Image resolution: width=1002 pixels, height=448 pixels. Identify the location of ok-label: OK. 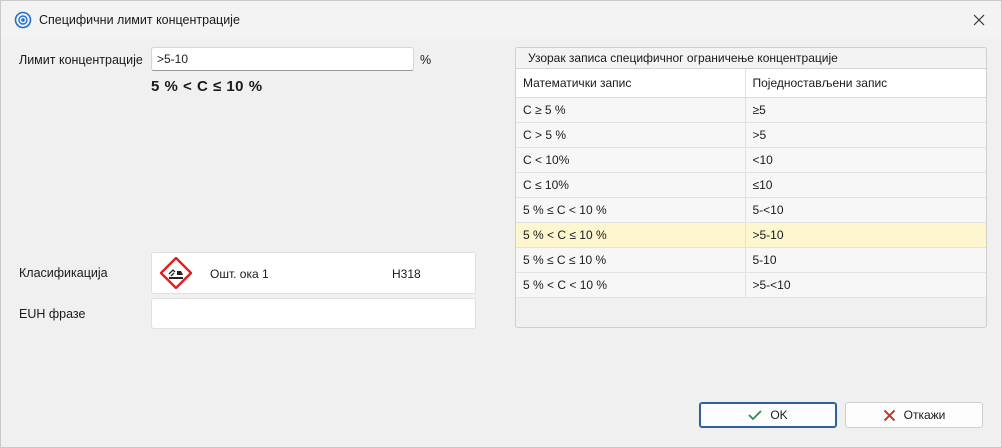
(779, 415).